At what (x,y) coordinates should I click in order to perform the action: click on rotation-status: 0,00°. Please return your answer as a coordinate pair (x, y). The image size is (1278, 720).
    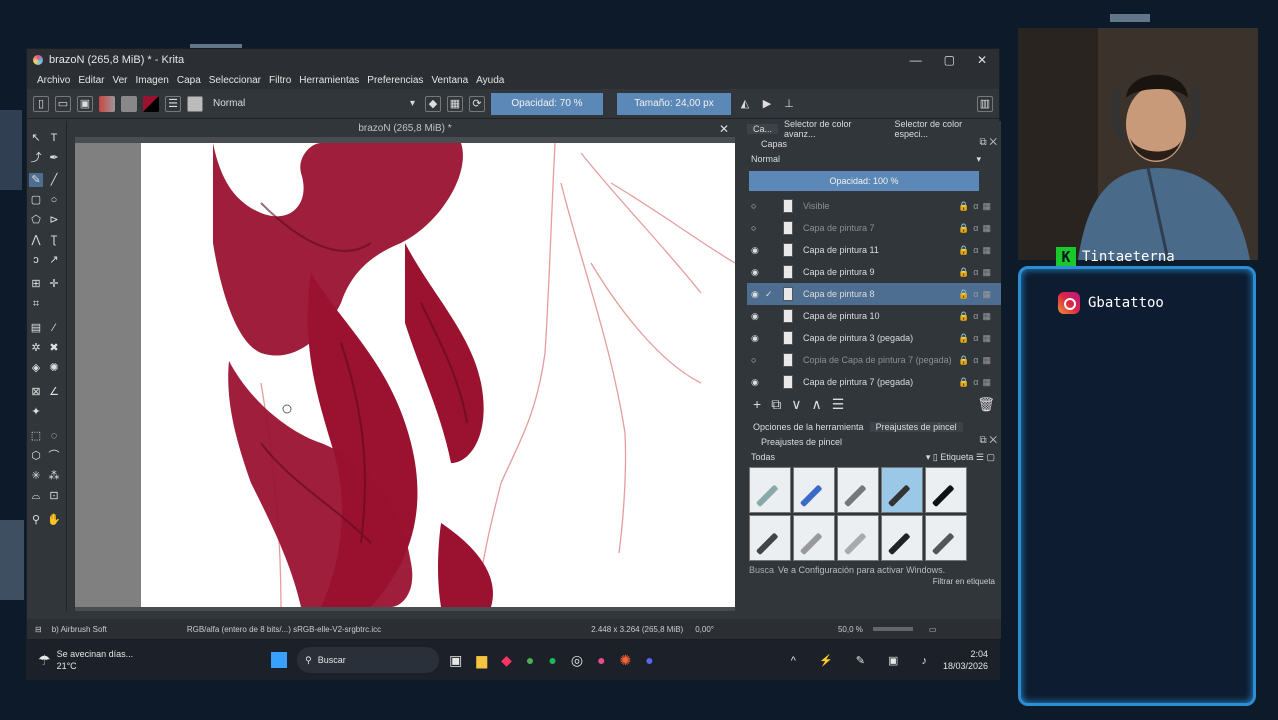
    Looking at the image, I should click on (704, 629).